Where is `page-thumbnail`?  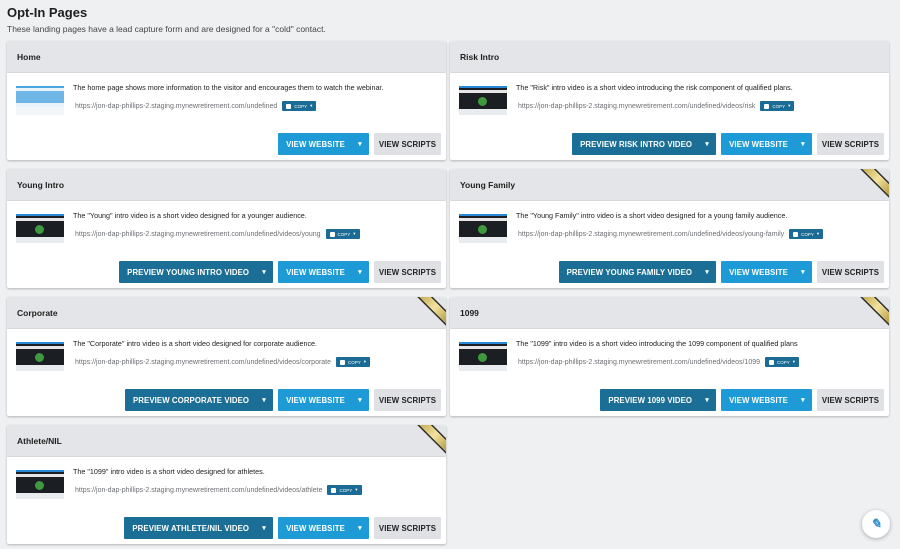
page-thumbnail is located at coordinates (40, 100).